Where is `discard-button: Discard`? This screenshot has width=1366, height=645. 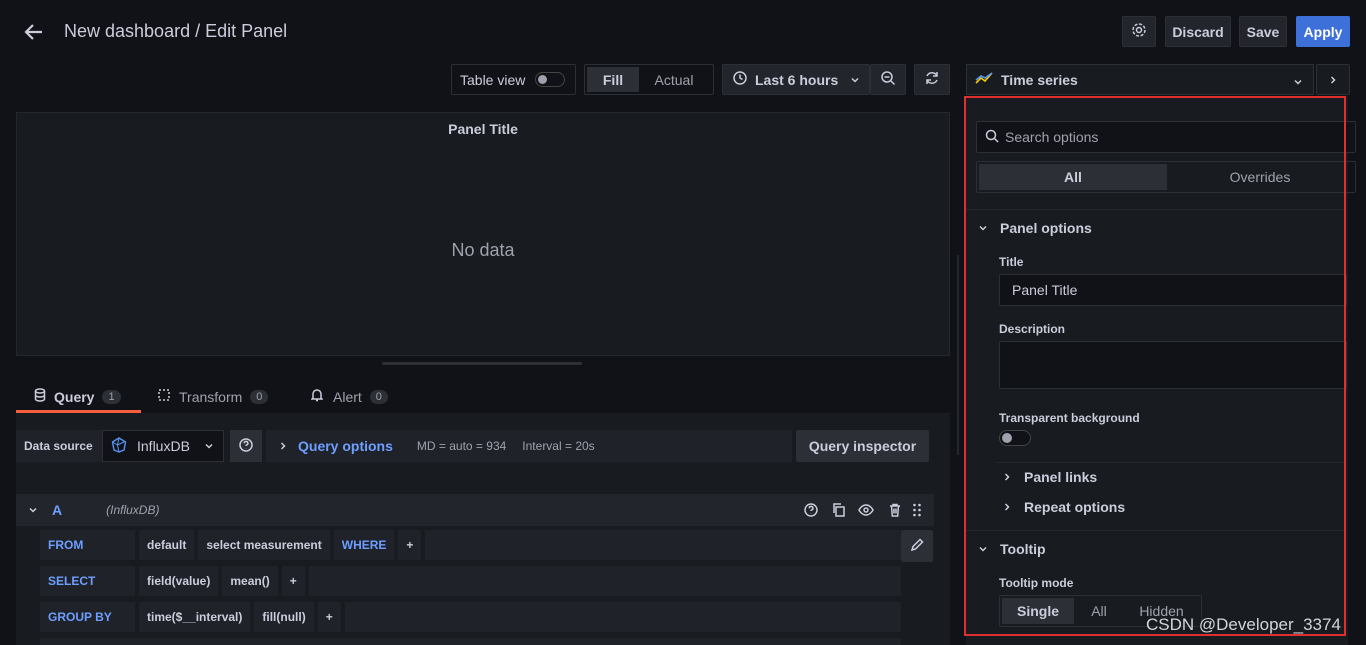 discard-button: Discard is located at coordinates (1198, 31).